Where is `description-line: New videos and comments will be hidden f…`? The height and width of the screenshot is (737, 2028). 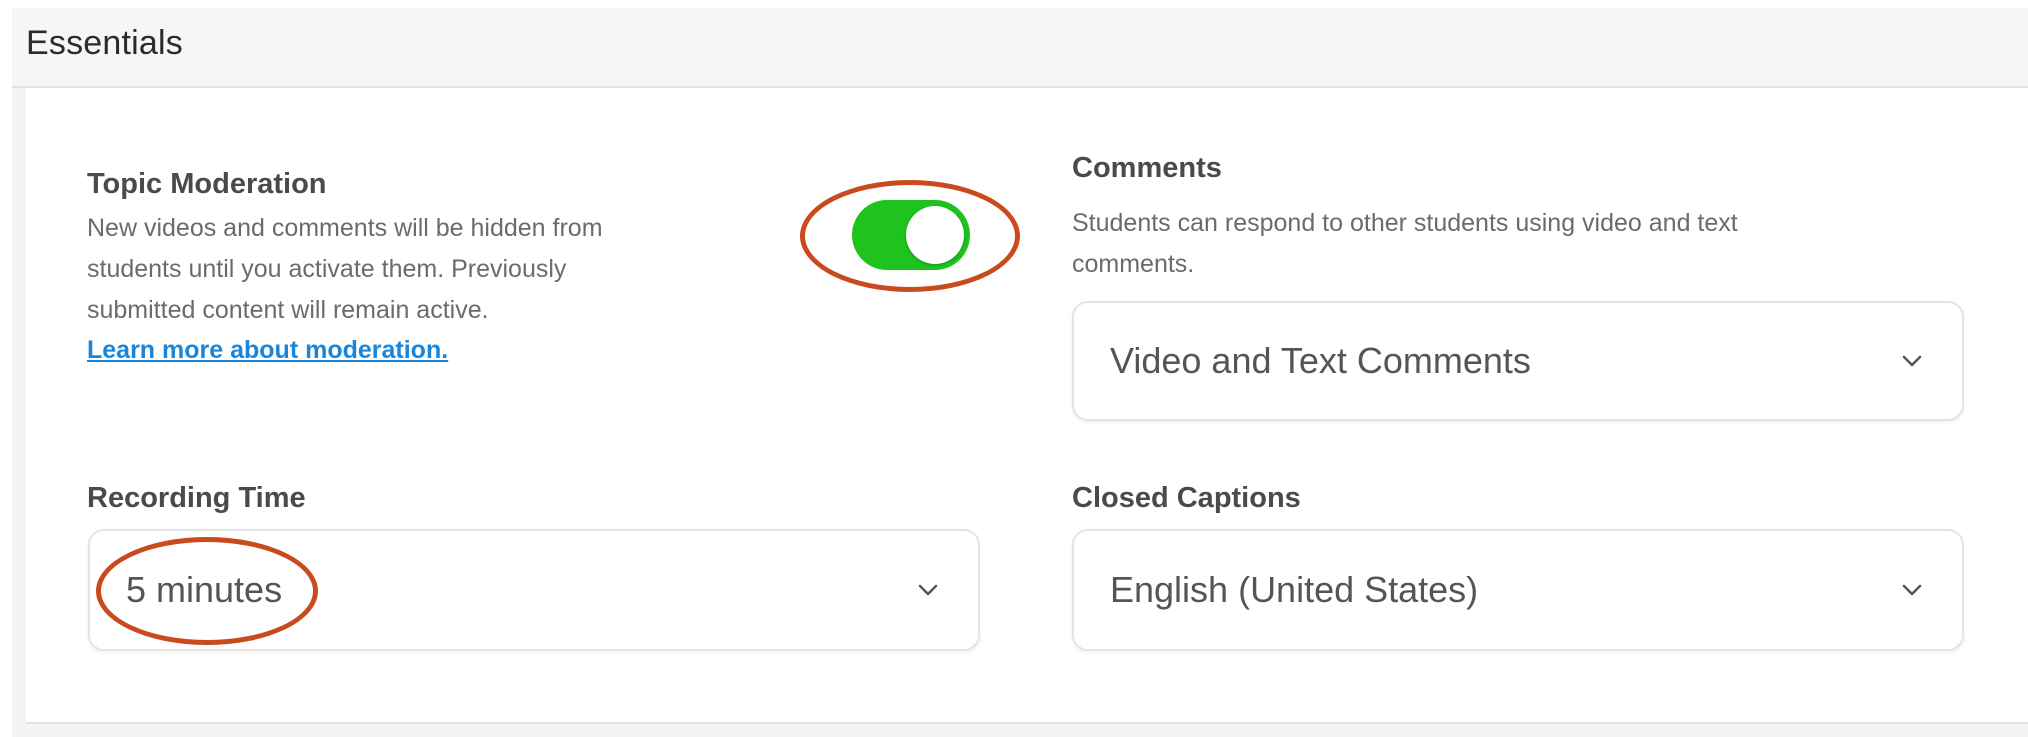 description-line: New videos and comments will be hidden f… is located at coordinates (345, 228).